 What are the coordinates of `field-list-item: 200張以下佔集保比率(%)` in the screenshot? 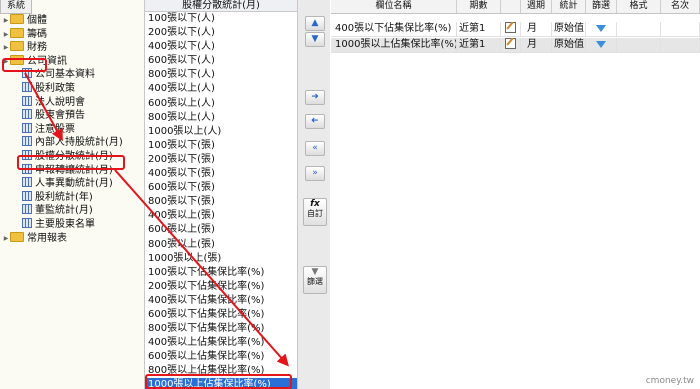 It's located at (221, 287).